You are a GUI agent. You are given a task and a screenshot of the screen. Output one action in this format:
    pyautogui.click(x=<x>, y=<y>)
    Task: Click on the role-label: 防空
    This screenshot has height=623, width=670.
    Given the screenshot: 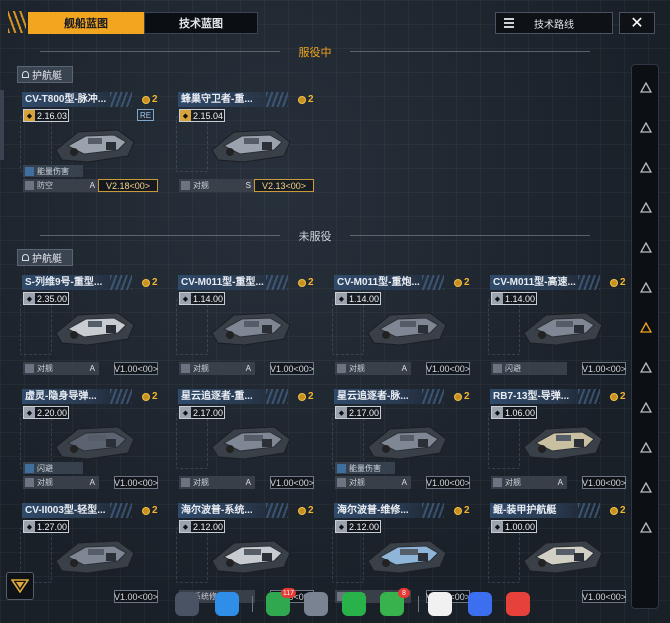 What is the action you would take?
    pyautogui.click(x=45, y=185)
    